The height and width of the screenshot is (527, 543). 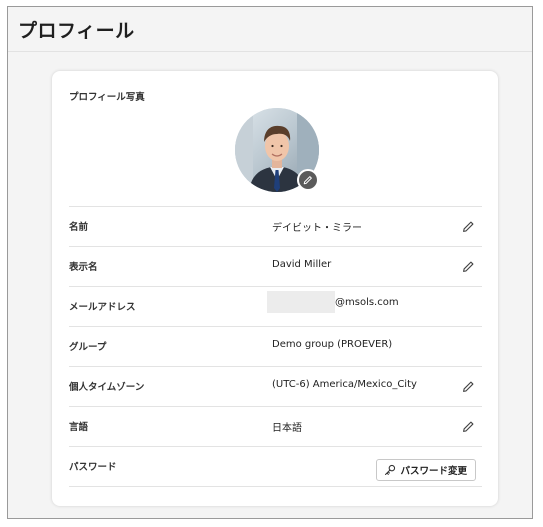 I want to click on row-email: メールアドレス @msols.com, so click(x=275, y=306).